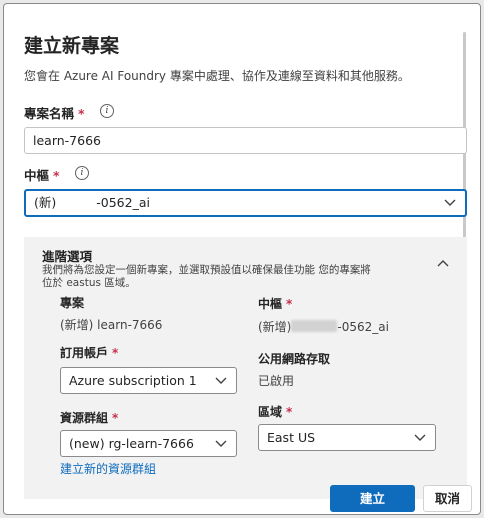  Describe the element at coordinates (372, 498) in the screenshot. I see `create-button: 建立` at that location.